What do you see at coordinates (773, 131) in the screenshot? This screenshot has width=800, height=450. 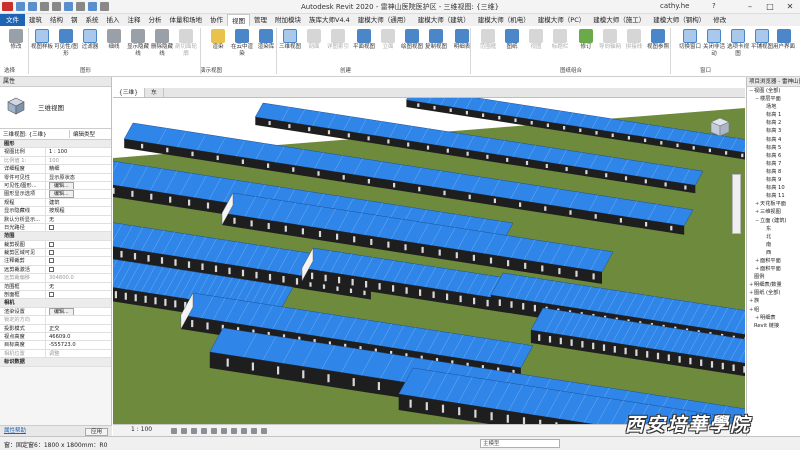 I see `tree-node: 标高 3` at bounding box center [773, 131].